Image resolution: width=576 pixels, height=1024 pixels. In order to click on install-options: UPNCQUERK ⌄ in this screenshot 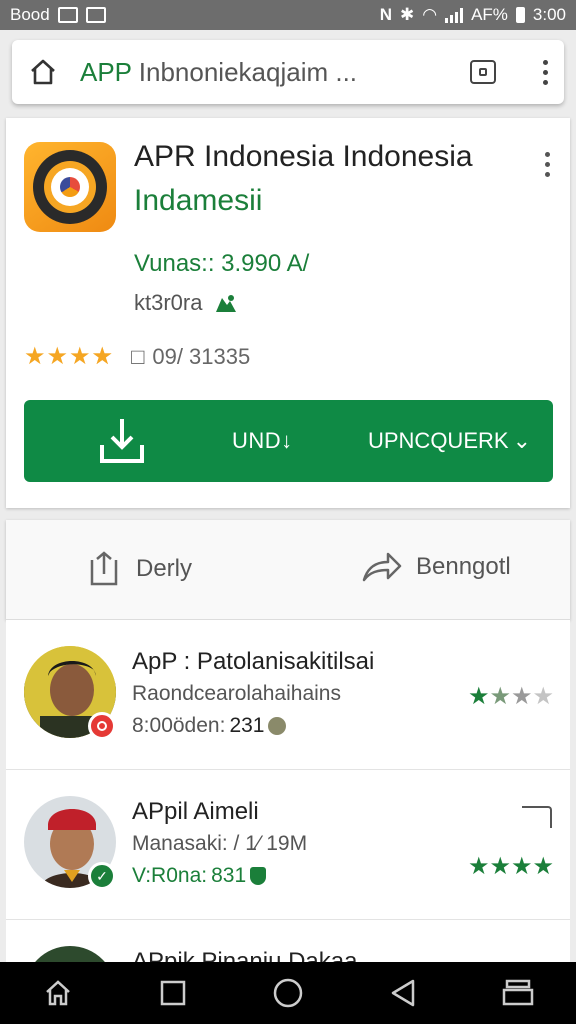, I will do `click(449, 441)`.